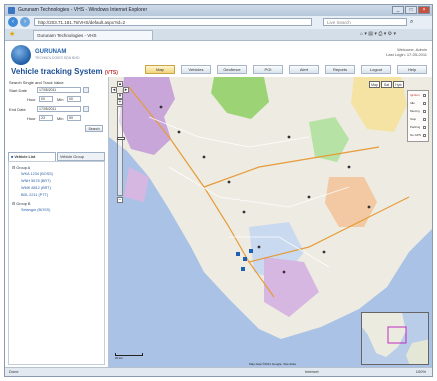 The height and width of the screenshot is (381, 437). Describe the element at coordinates (36, 181) in the screenshot. I see `tree-vehicle-item: WNH 5678 (BRT)` at that location.